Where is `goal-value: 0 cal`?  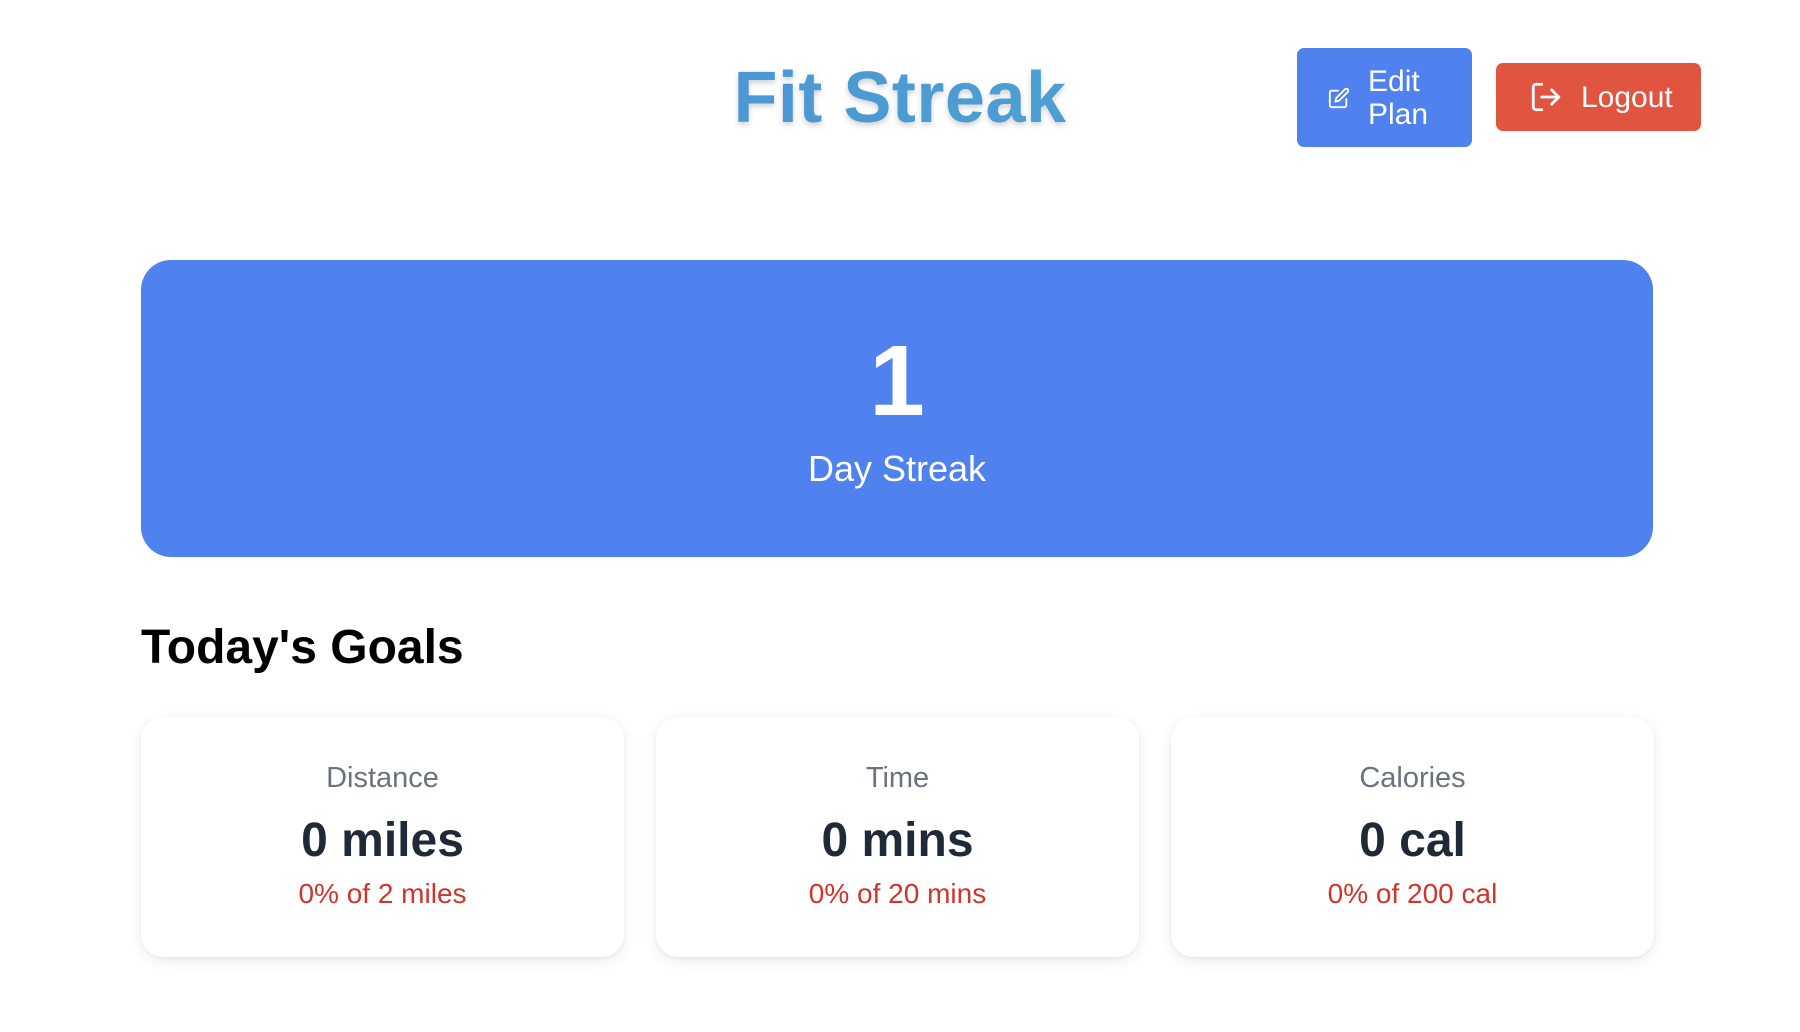 goal-value: 0 cal is located at coordinates (1412, 840).